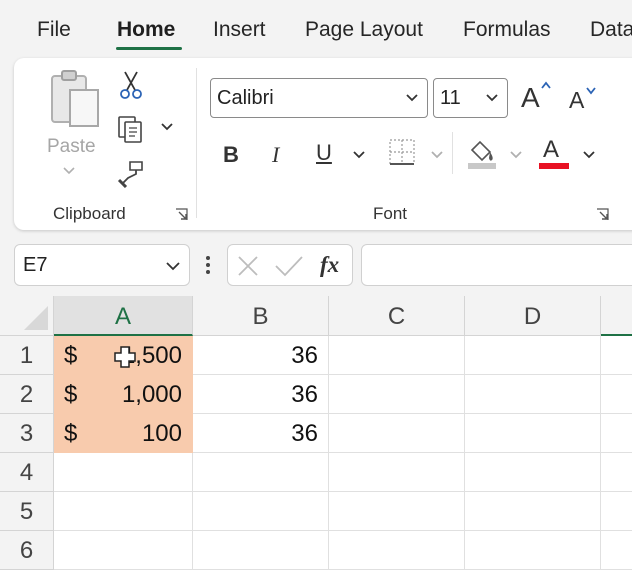  What do you see at coordinates (261, 316) in the screenshot?
I see `column-header-b: B` at bounding box center [261, 316].